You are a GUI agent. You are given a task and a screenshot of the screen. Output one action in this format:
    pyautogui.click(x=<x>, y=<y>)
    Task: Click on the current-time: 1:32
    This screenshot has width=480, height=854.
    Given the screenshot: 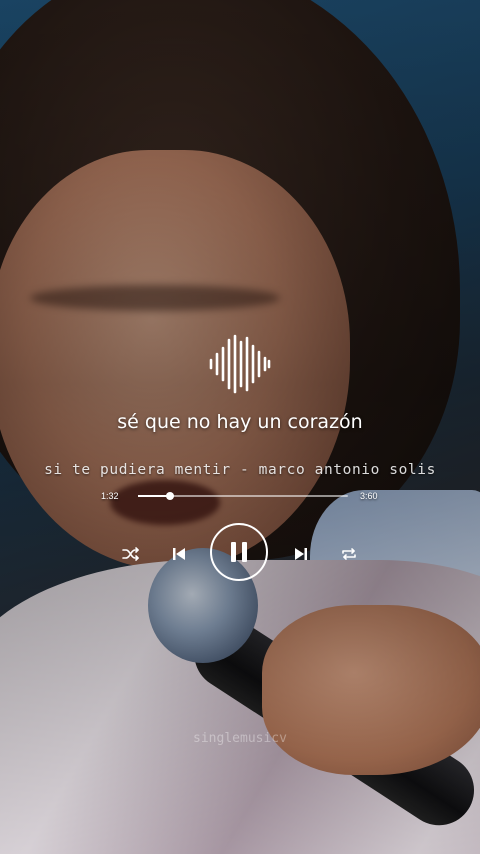 What is the action you would take?
    pyautogui.click(x=110, y=496)
    